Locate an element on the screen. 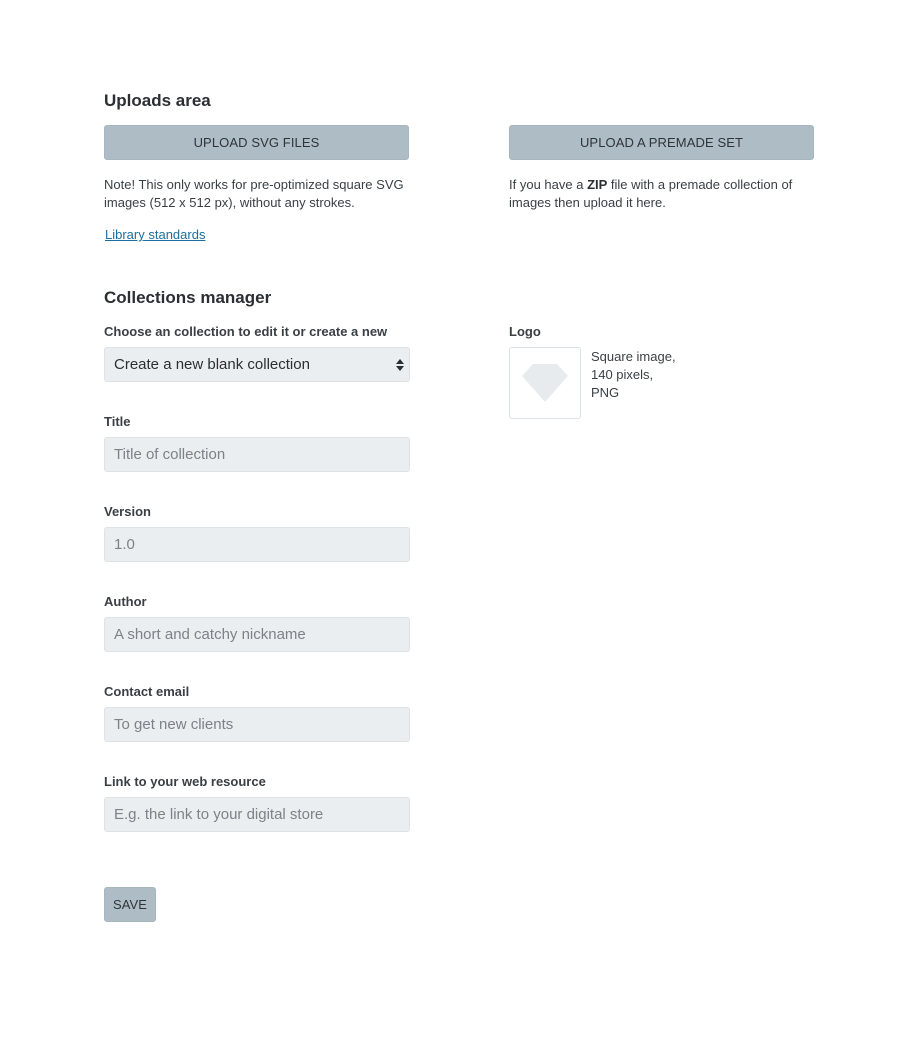  author-input is located at coordinates (257, 634).